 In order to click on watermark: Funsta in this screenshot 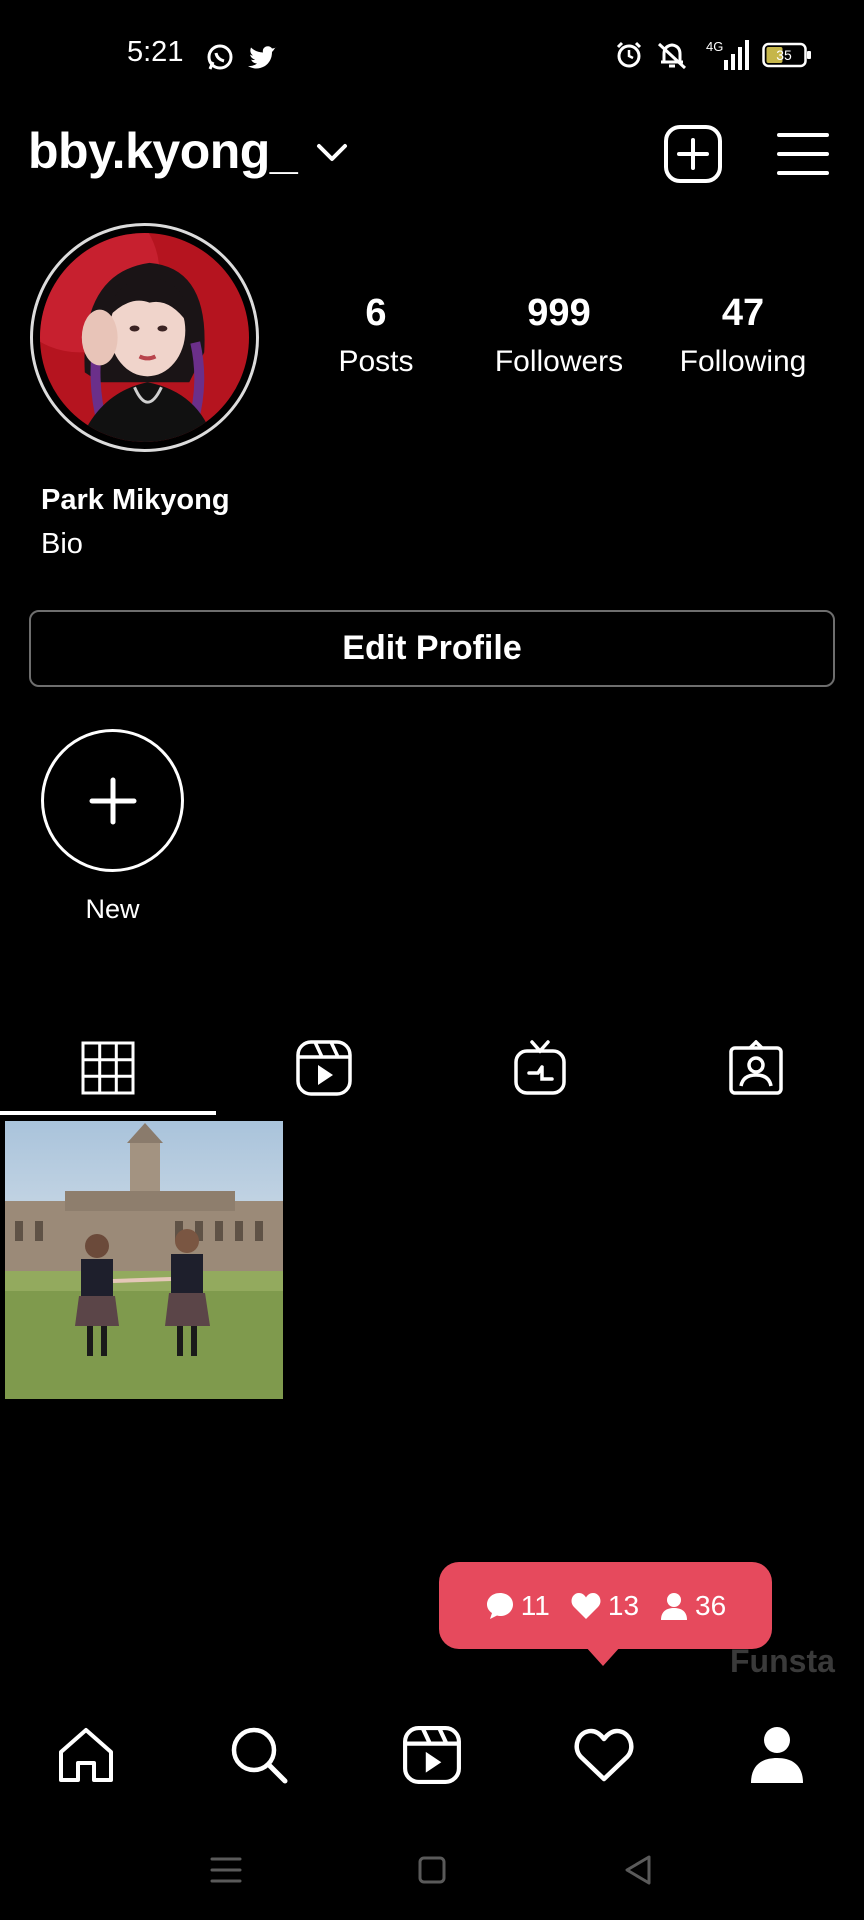, I will do `click(782, 1661)`.